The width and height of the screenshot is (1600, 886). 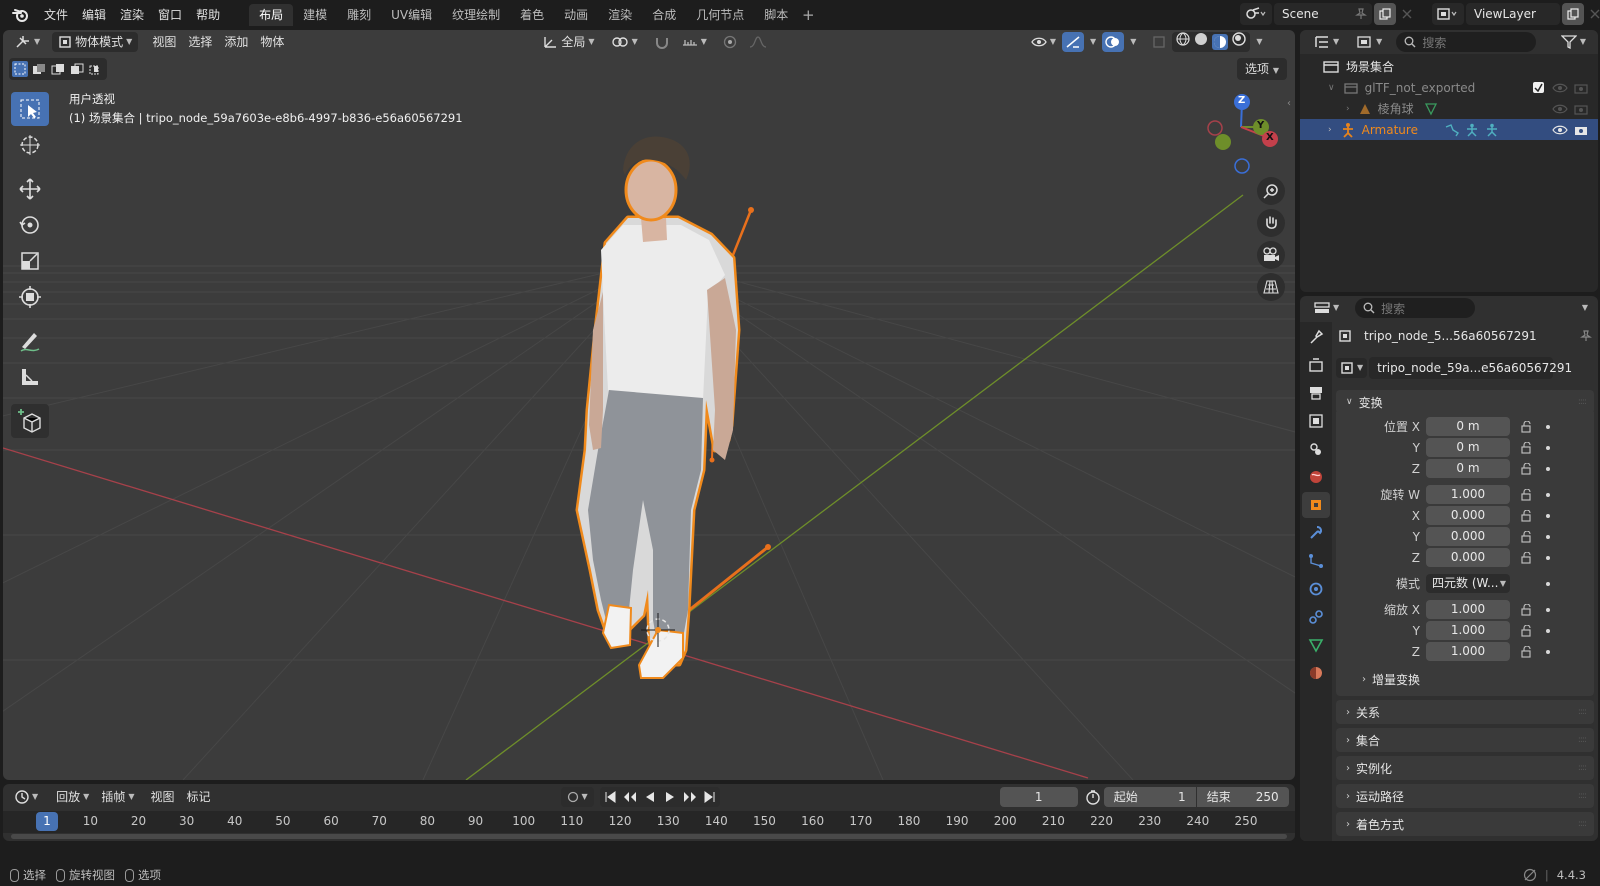 I want to click on select-intersect-icon, so click(x=96, y=69).